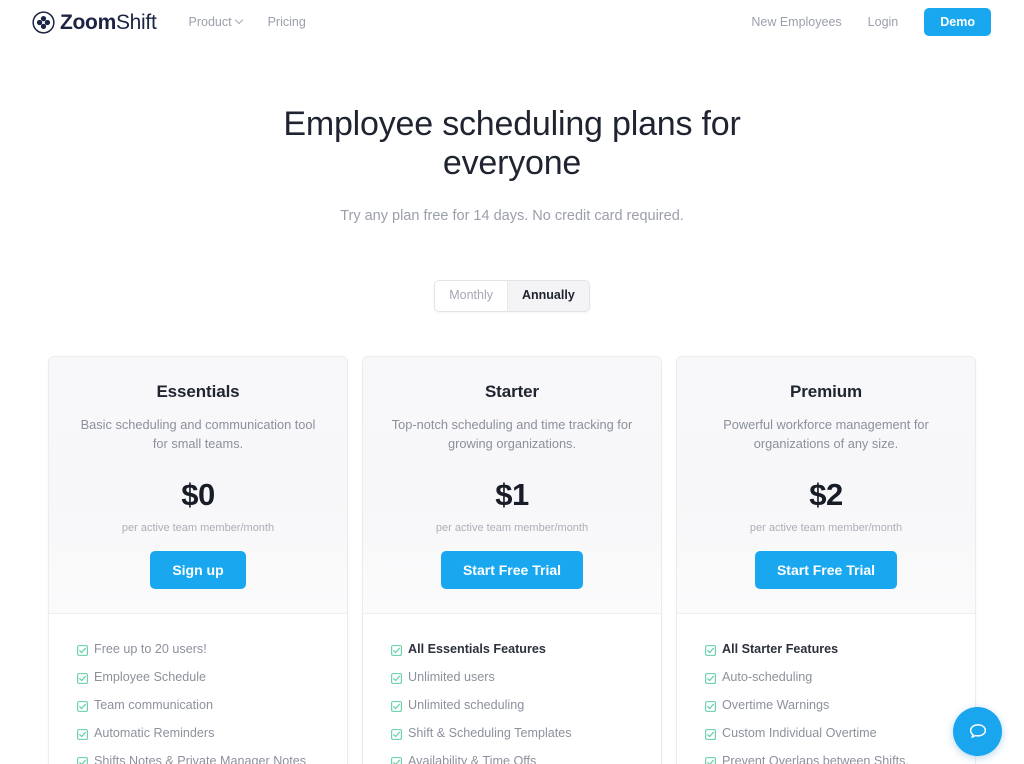 Image resolution: width=1024 pixels, height=764 pixels. What do you see at coordinates (512, 391) in the screenshot?
I see `plan-name: Starter` at bounding box center [512, 391].